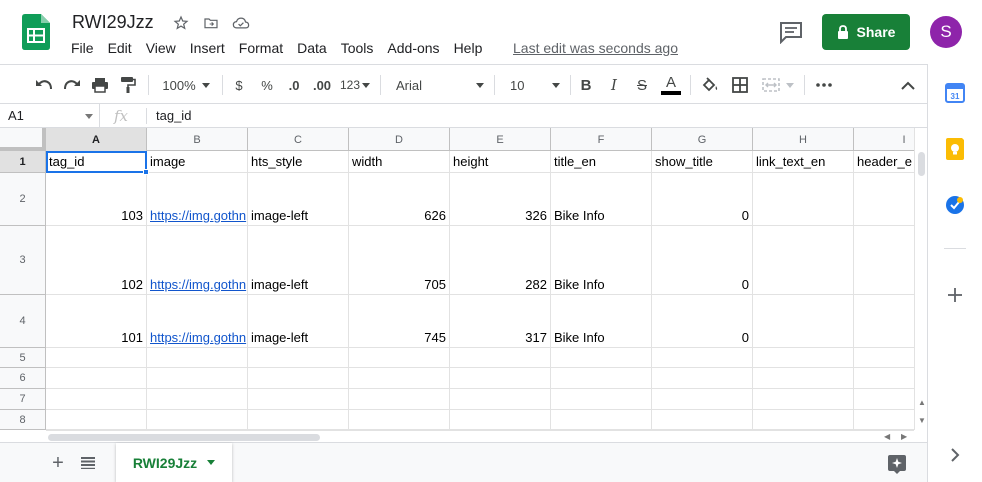 The height and width of the screenshot is (482, 982). I want to click on zoom-select: 100%, so click(186, 85).